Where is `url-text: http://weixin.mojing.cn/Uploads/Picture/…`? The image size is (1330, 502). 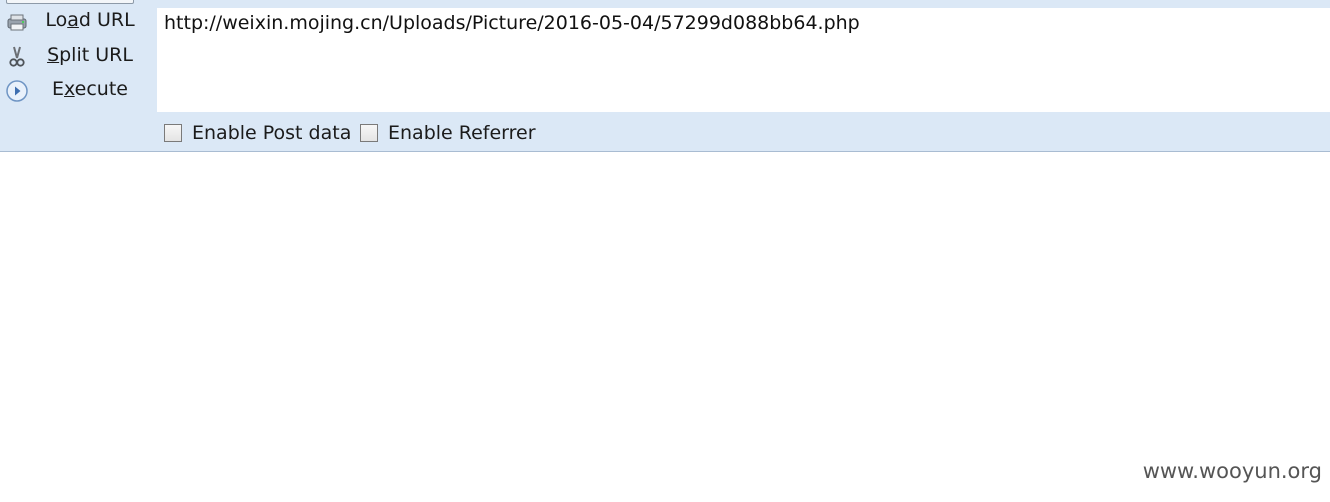
url-text: http://weixin.mojing.cn/Uploads/Picture/… is located at coordinates (512, 23).